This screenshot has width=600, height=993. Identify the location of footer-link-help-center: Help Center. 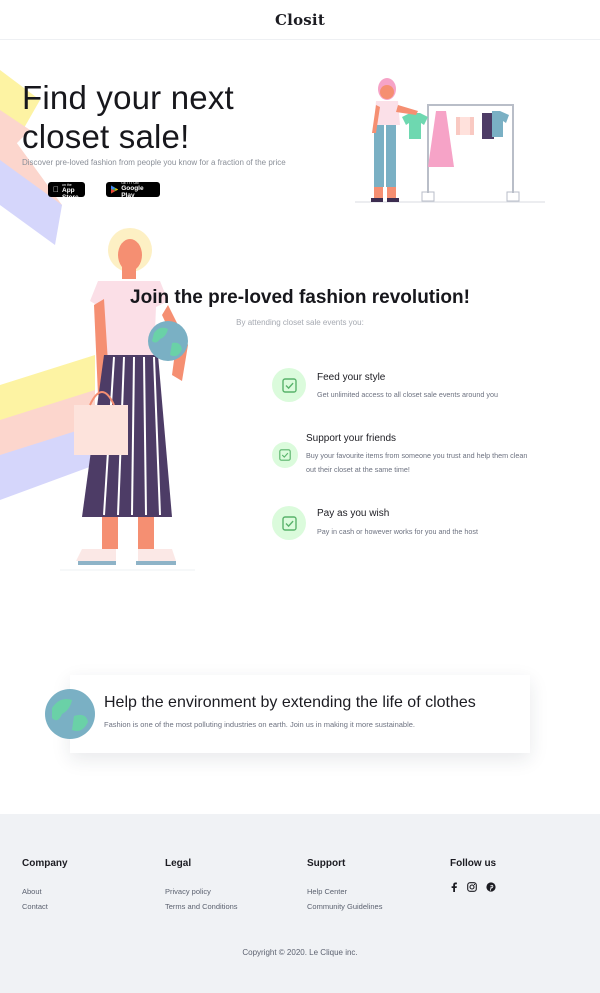
(344, 891).